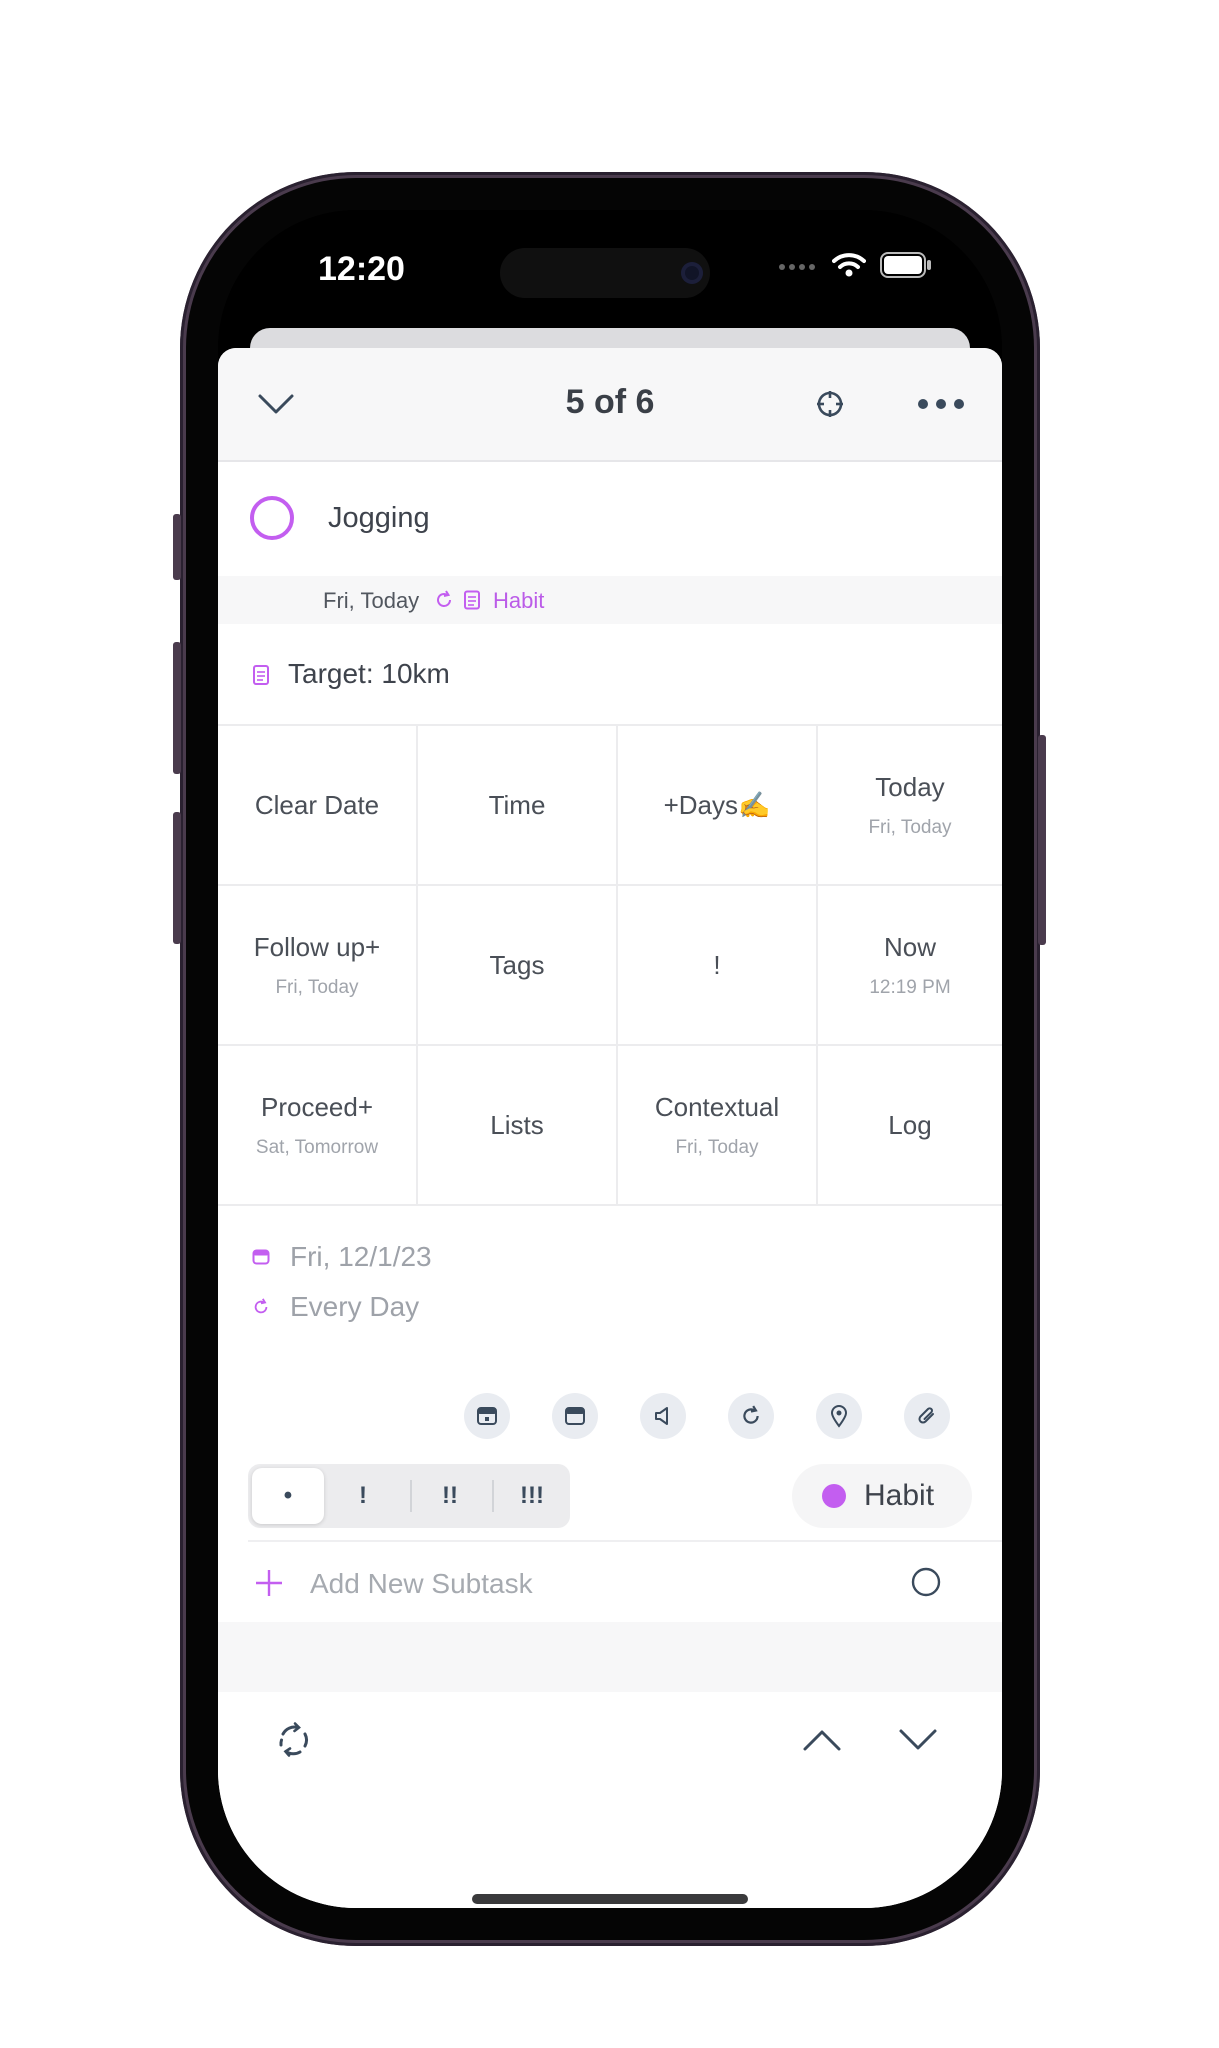 This screenshot has width=1219, height=2048. What do you see at coordinates (610, 1800) in the screenshot?
I see `bottom-toolbar` at bounding box center [610, 1800].